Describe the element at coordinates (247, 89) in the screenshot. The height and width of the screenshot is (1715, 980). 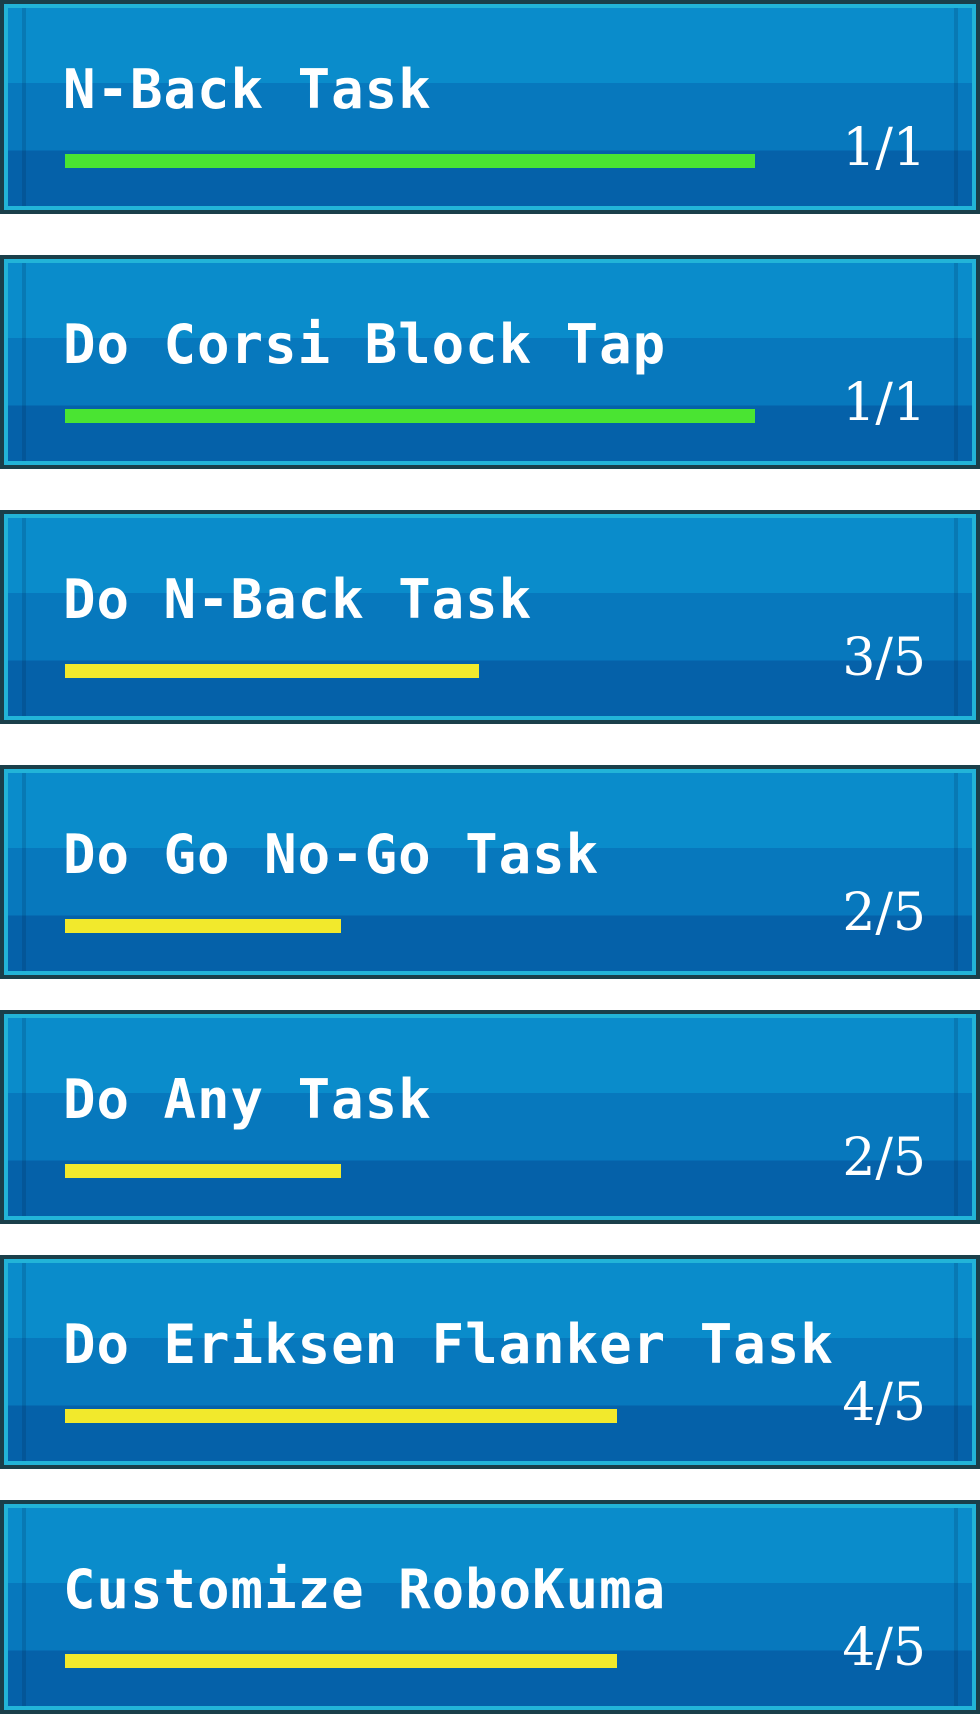
I see `task-title: N-Back Task` at that location.